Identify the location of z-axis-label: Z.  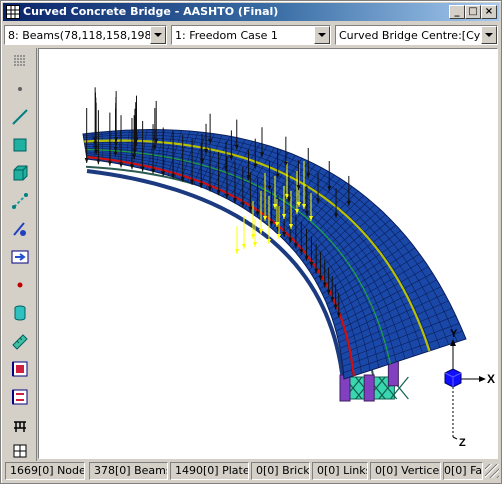
(462, 443).